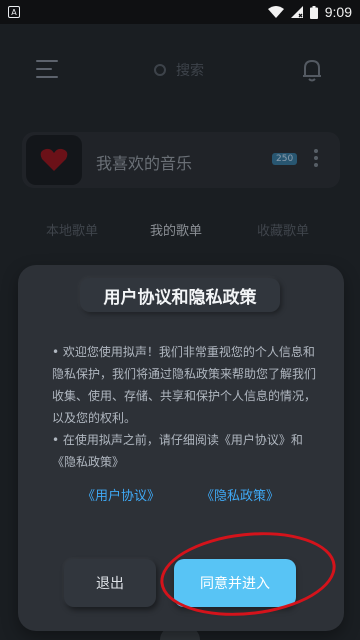  What do you see at coordinates (14, 12) in the screenshot?
I see `notification-icon: A` at bounding box center [14, 12].